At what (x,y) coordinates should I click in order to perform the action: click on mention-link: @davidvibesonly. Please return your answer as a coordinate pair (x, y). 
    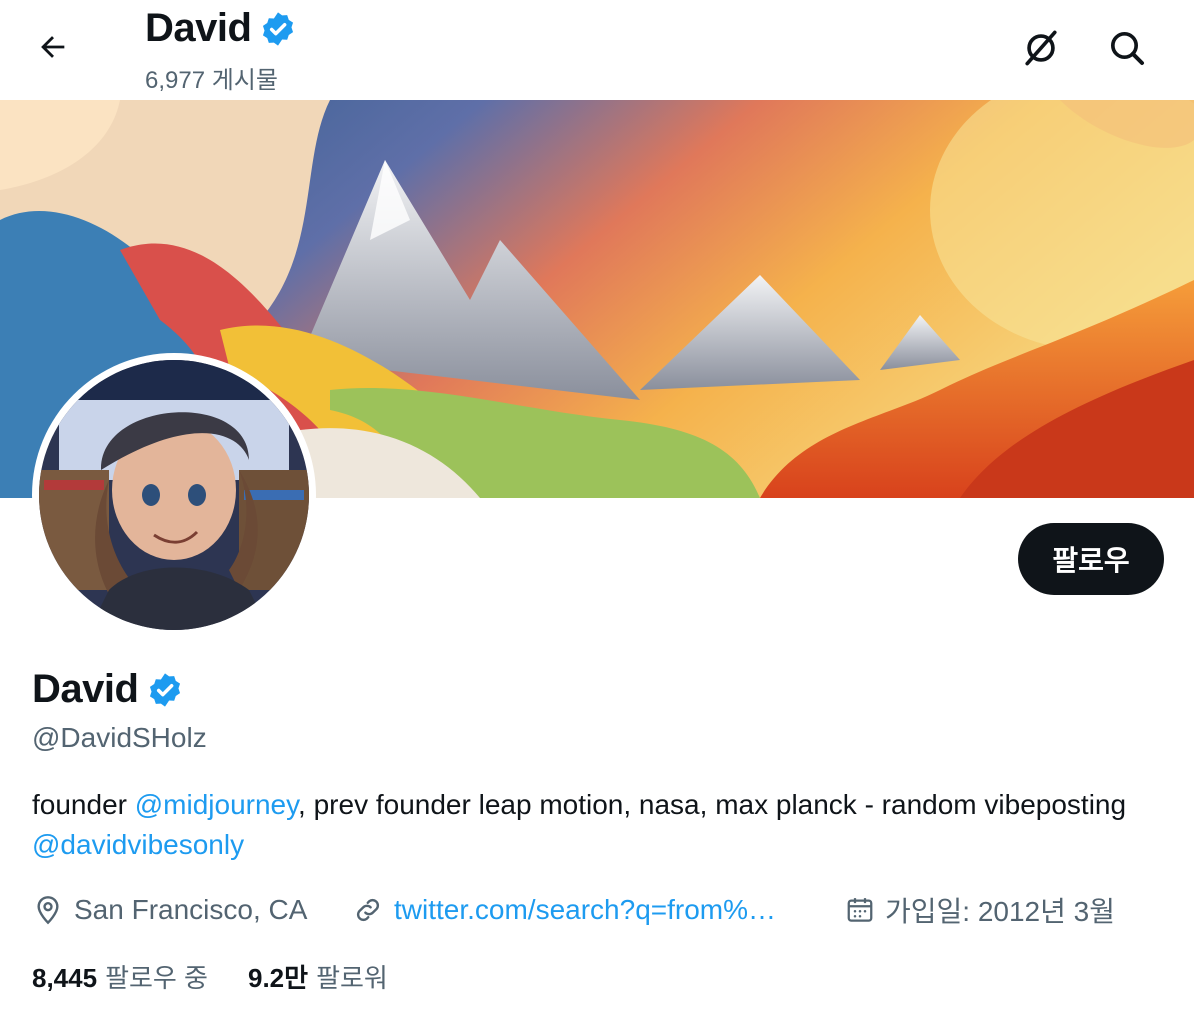
    Looking at the image, I should click on (138, 844).